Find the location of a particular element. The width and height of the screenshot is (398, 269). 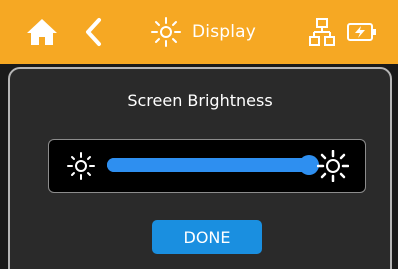

sun-low-icon is located at coordinates (81, 166).